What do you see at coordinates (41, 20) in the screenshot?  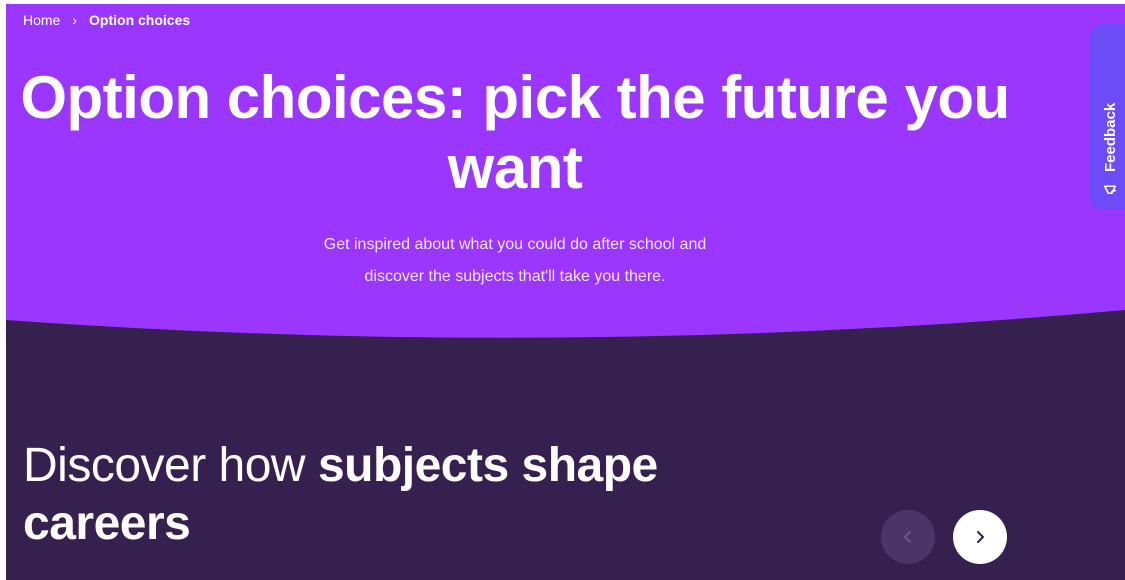 I see `breadcrumb-home-link: Home` at bounding box center [41, 20].